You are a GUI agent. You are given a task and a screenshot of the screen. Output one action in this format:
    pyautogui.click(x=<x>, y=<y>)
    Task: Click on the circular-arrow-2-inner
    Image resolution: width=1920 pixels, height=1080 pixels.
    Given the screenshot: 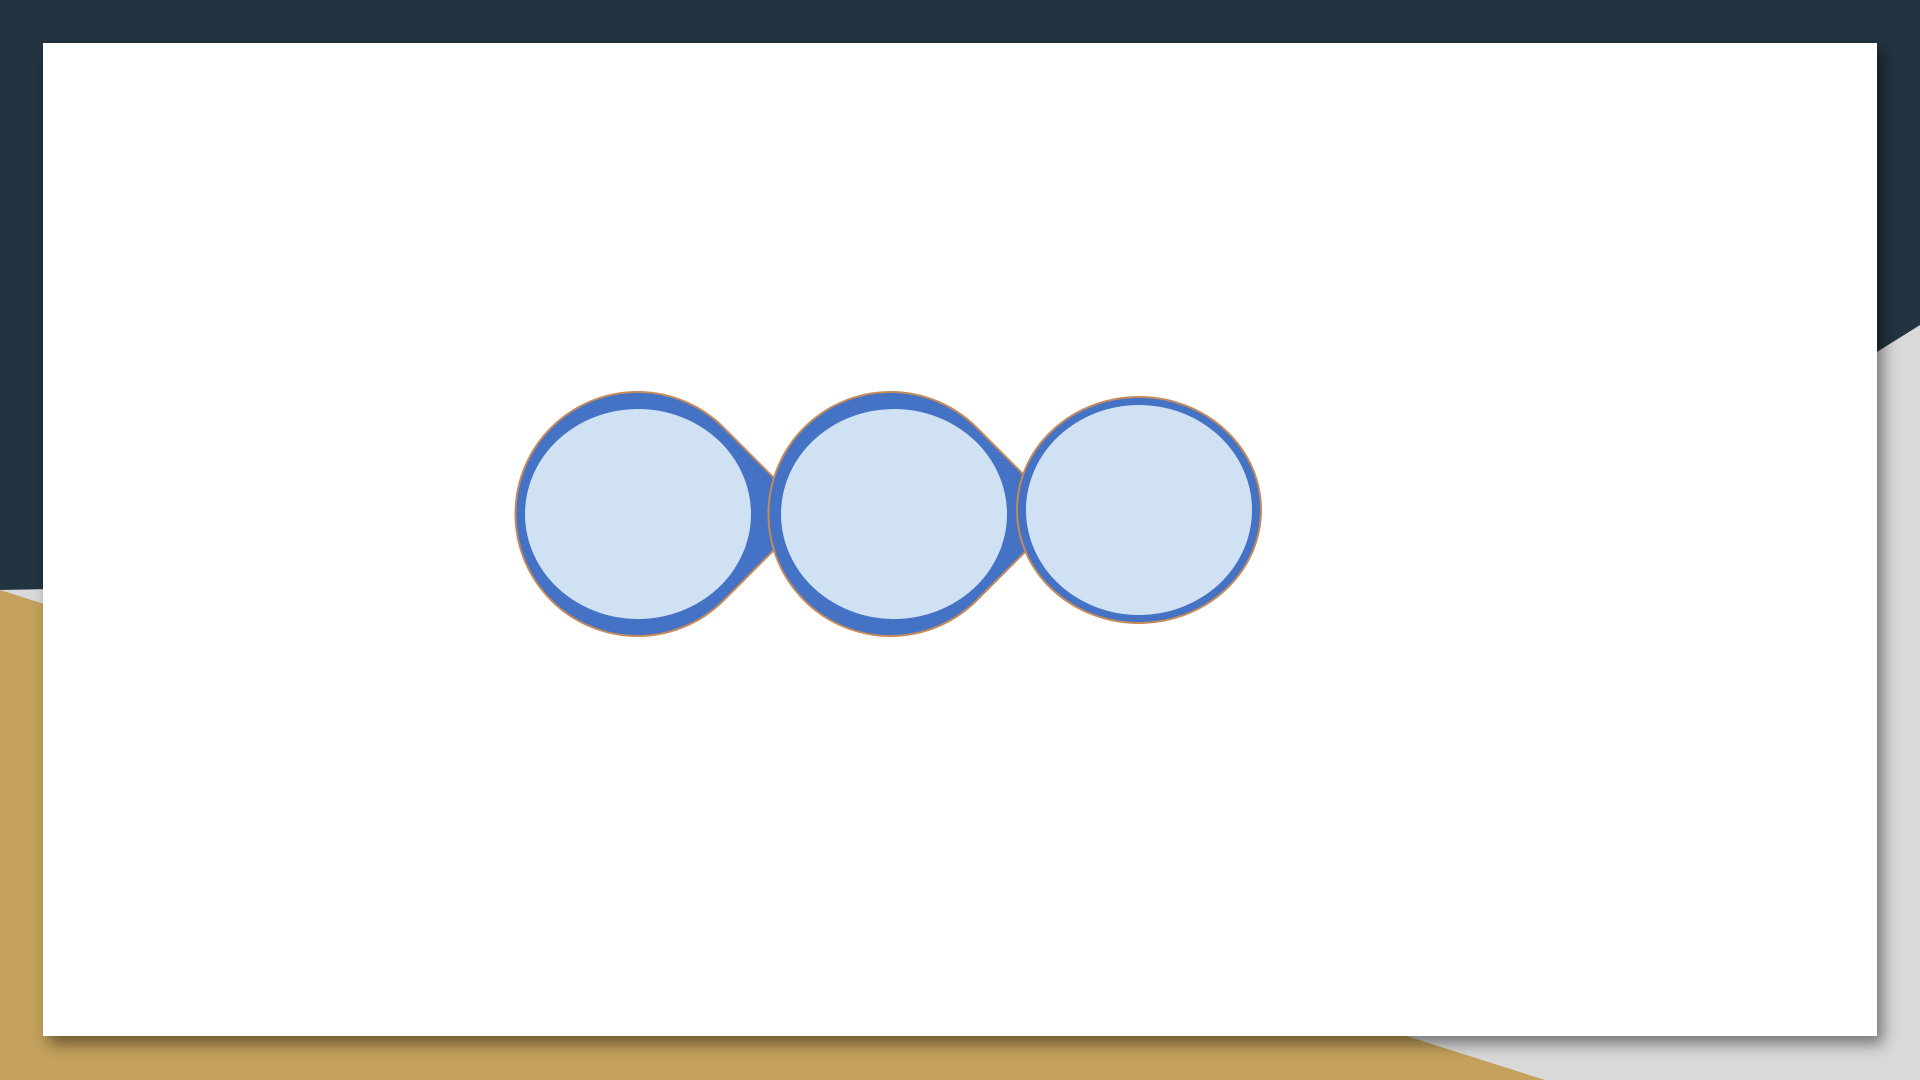 What is the action you would take?
    pyautogui.click(x=894, y=514)
    